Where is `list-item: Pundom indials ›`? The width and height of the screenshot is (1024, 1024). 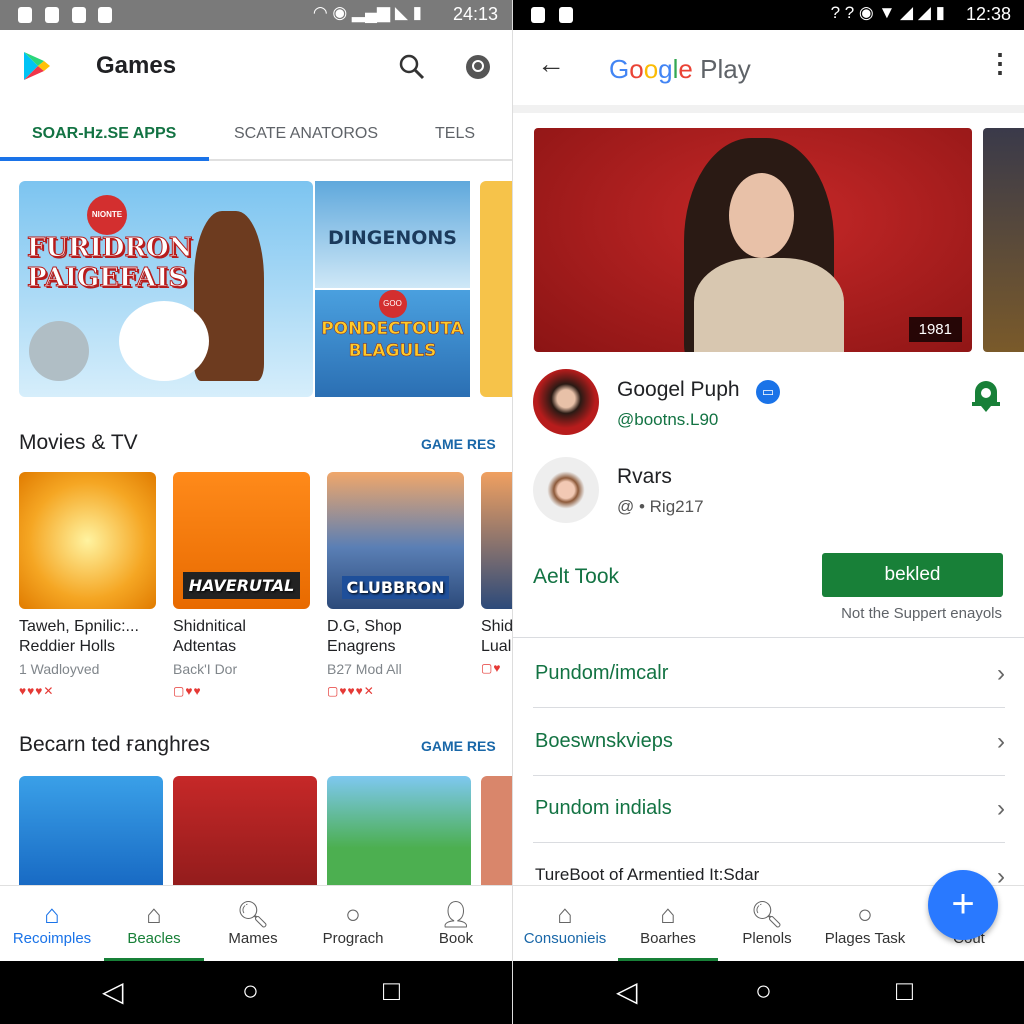 list-item: Pundom indials › is located at coordinates (770, 808).